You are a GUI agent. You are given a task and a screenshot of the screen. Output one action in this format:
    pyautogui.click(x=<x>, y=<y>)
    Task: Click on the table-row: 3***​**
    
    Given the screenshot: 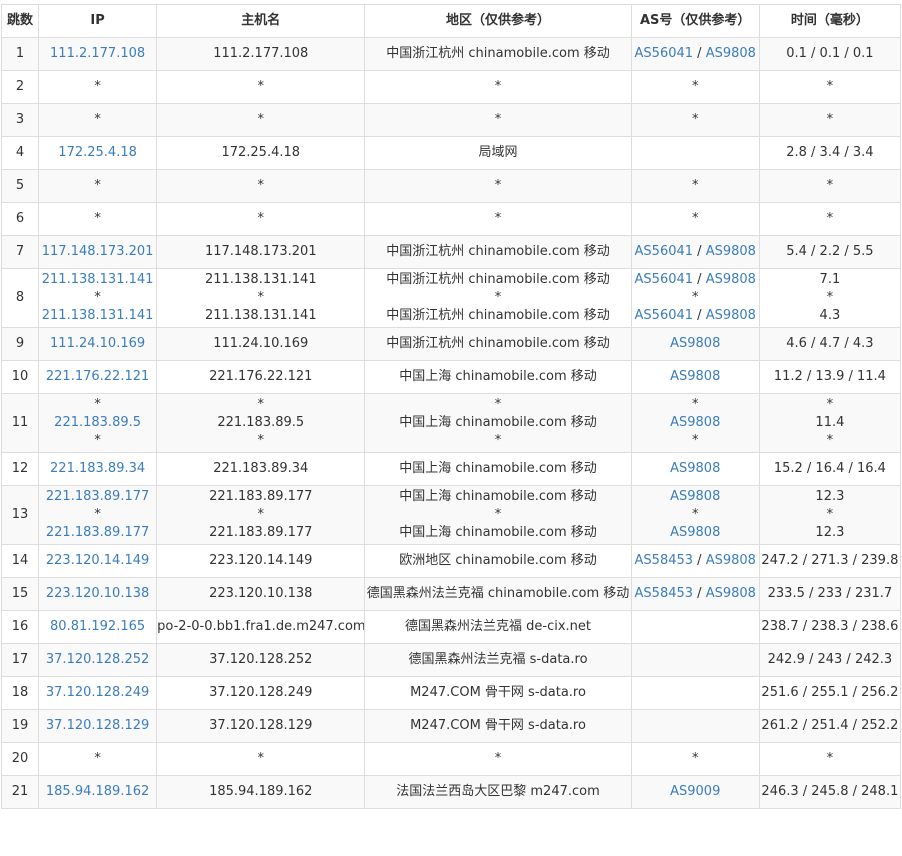 What is the action you would take?
    pyautogui.click(x=451, y=120)
    